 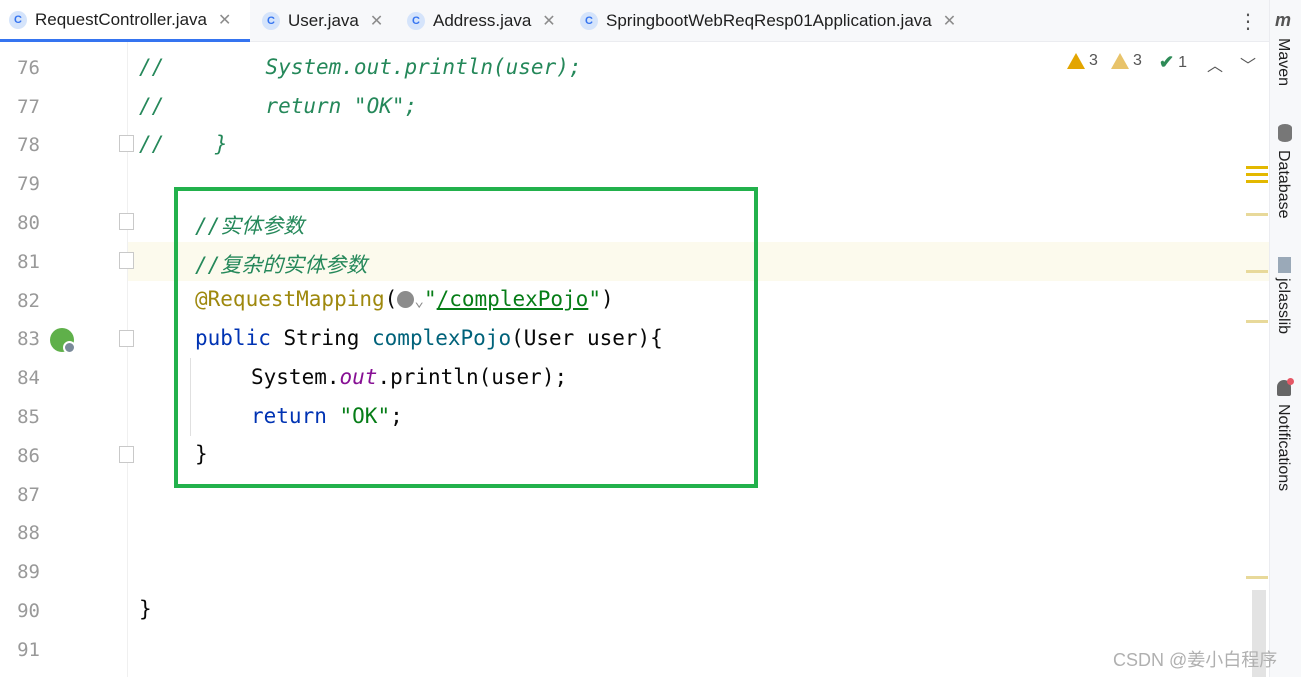 I want to click on database-tool-button: Database, so click(x=1283, y=184).